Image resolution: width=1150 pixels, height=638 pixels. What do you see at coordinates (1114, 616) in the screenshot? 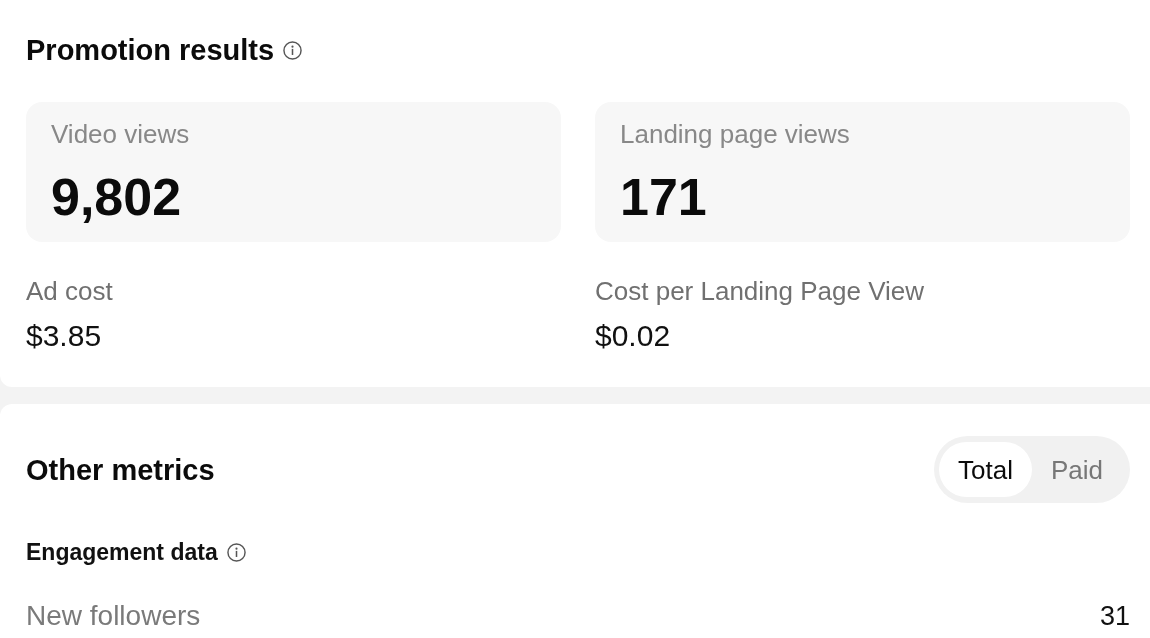
I see `metric-value: 31` at bounding box center [1114, 616].